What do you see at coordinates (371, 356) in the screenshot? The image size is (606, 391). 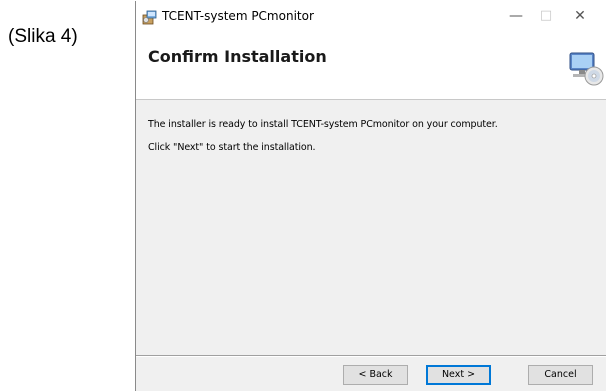 I see `footer-divider` at bounding box center [371, 356].